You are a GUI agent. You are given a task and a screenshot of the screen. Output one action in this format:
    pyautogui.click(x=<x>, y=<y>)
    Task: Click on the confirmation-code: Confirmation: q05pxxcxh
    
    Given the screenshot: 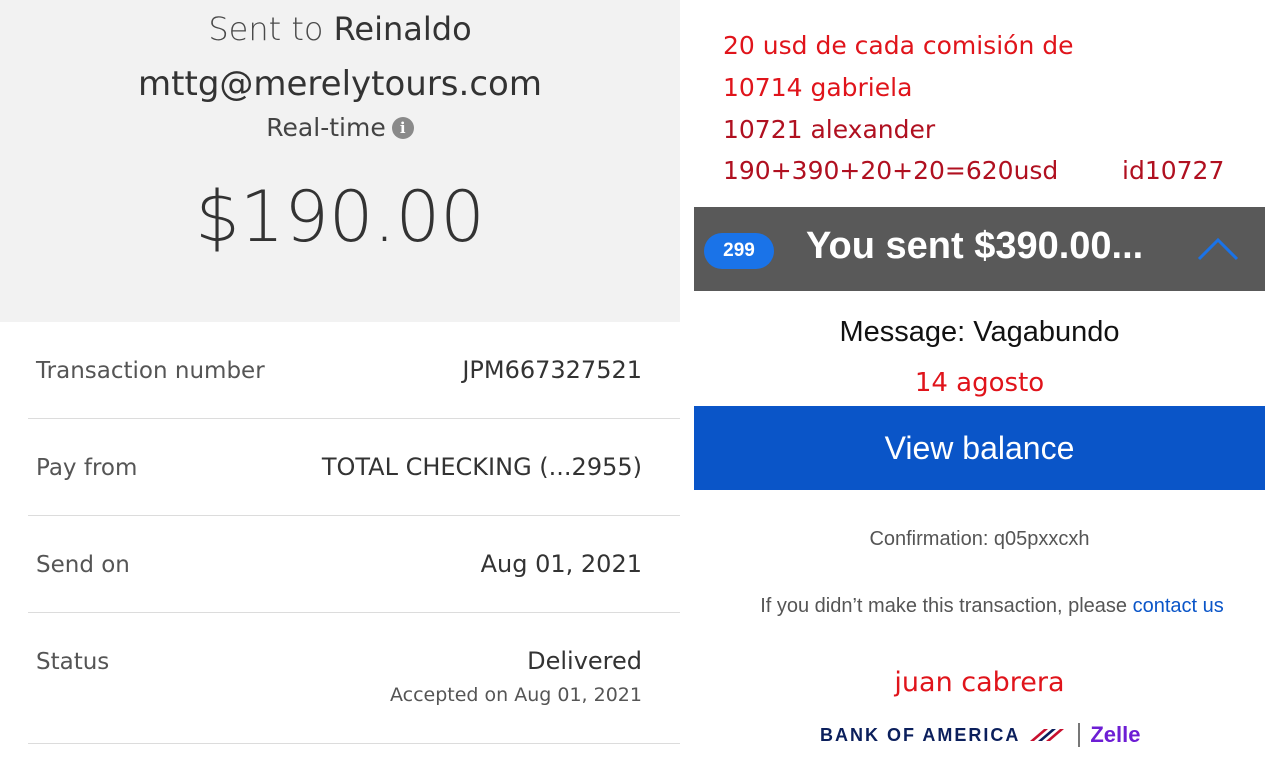 What is the action you would take?
    pyautogui.click(x=979, y=539)
    